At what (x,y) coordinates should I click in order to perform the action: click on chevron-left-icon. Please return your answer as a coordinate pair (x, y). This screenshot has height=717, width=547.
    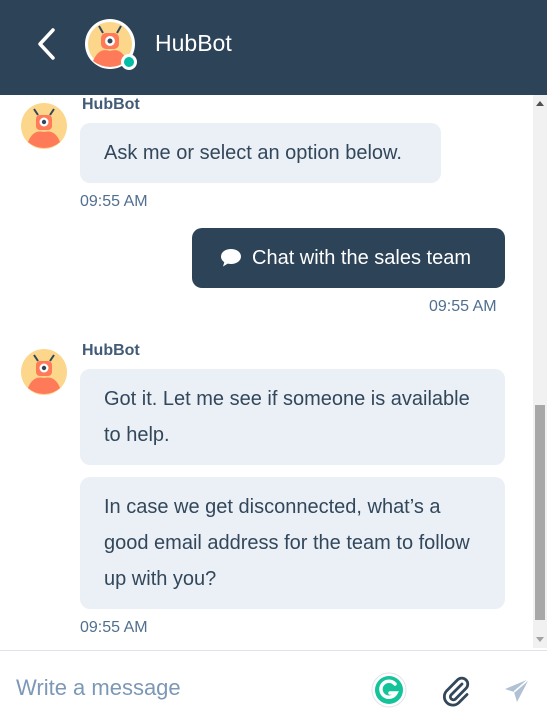
    Looking at the image, I should click on (46, 44).